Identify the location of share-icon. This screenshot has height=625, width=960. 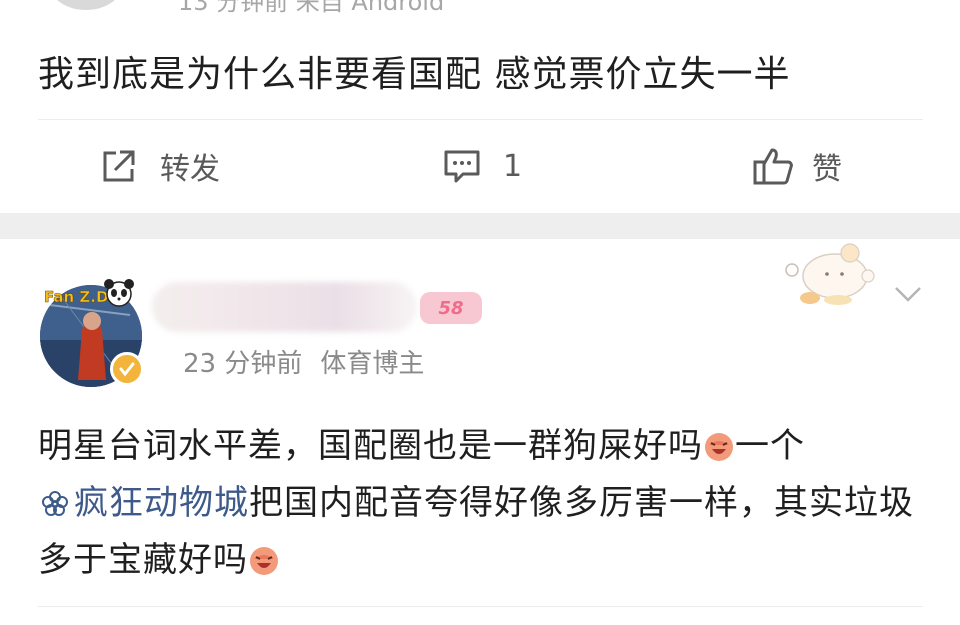
(119, 166).